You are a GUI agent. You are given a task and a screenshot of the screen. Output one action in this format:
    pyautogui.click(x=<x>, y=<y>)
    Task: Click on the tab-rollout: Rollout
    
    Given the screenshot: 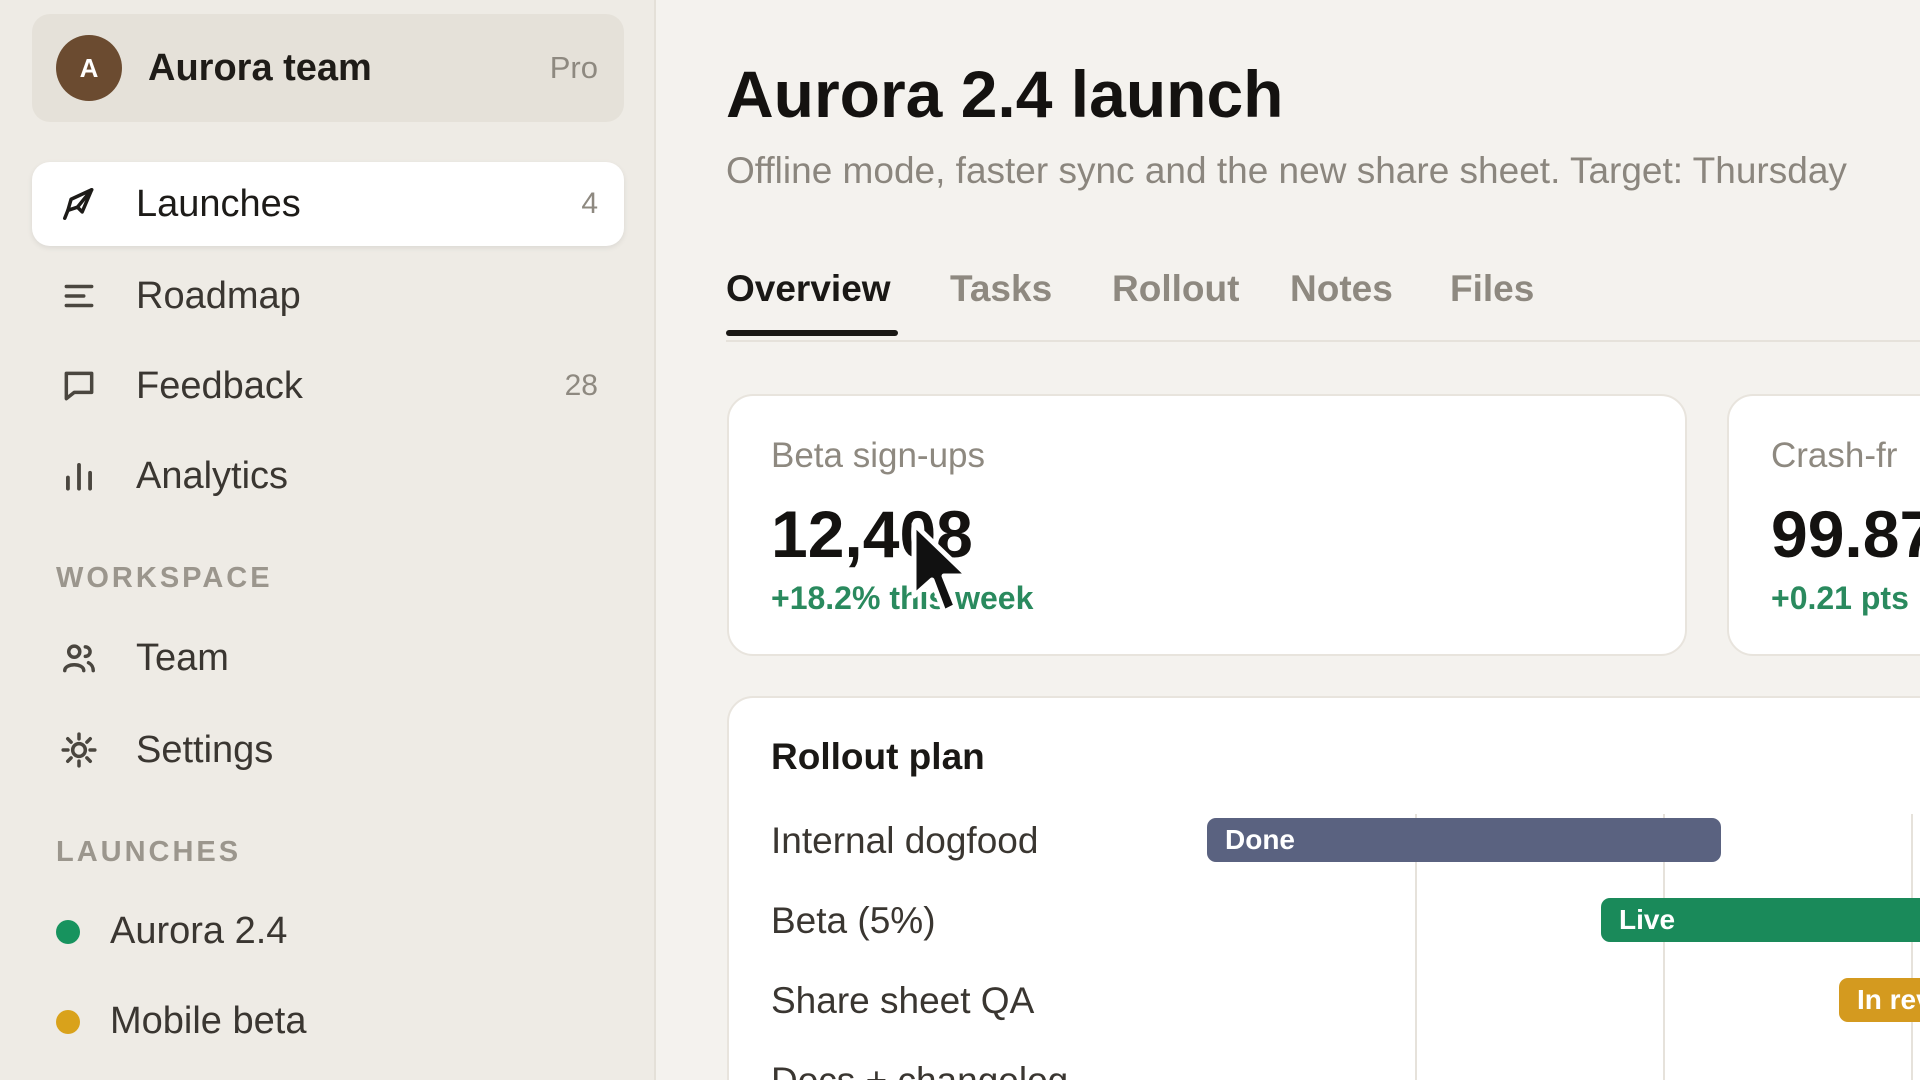 What is the action you would take?
    pyautogui.click(x=1175, y=289)
    